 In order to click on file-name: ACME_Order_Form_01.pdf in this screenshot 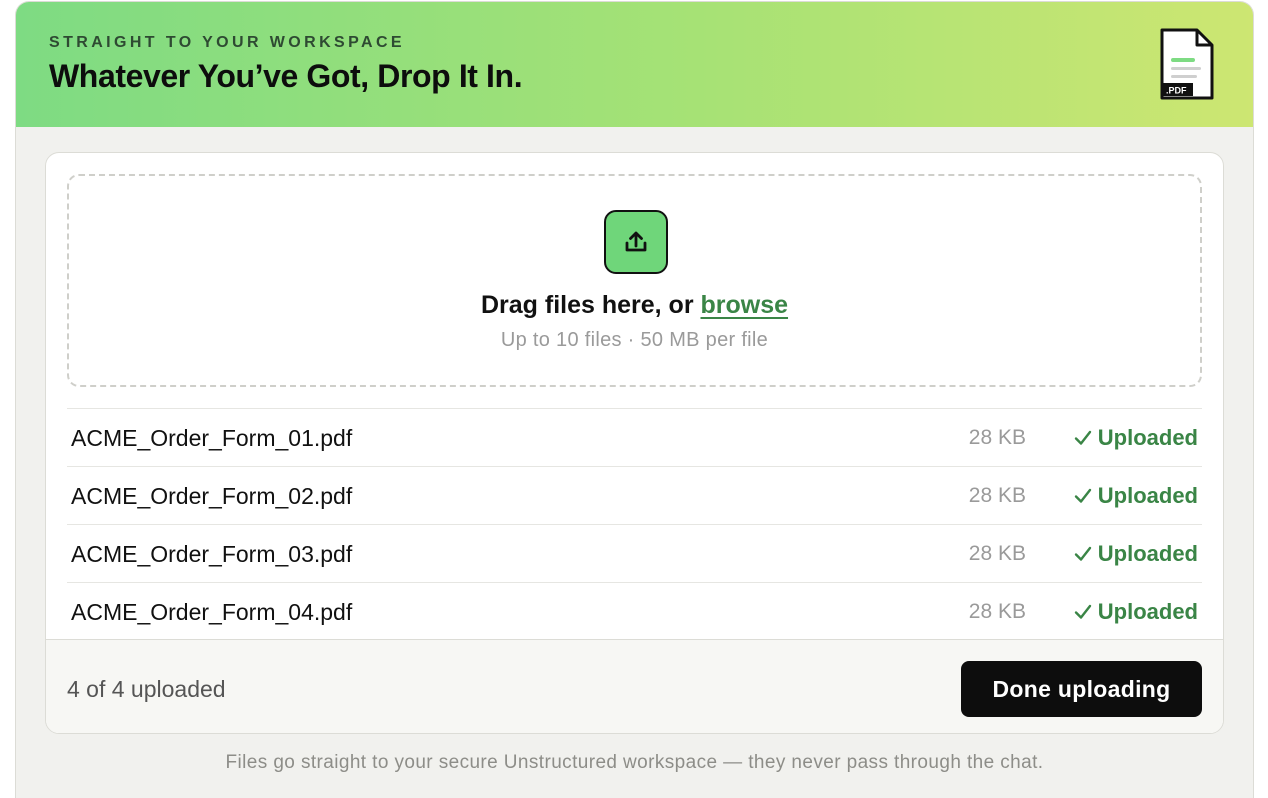, I will do `click(212, 438)`.